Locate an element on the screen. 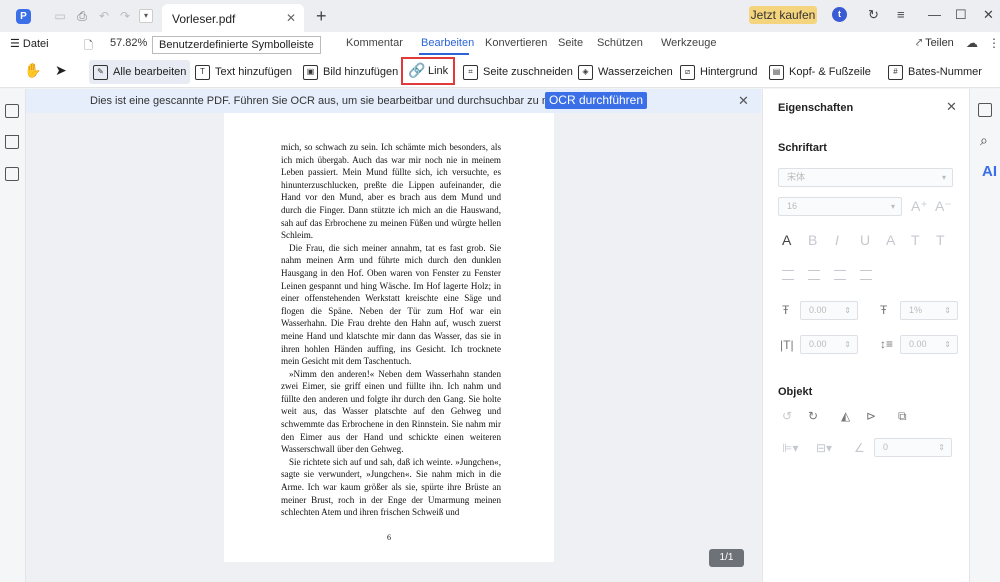 This screenshot has height=582, width=1000. new-tab-icon: + is located at coordinates (321, 16).